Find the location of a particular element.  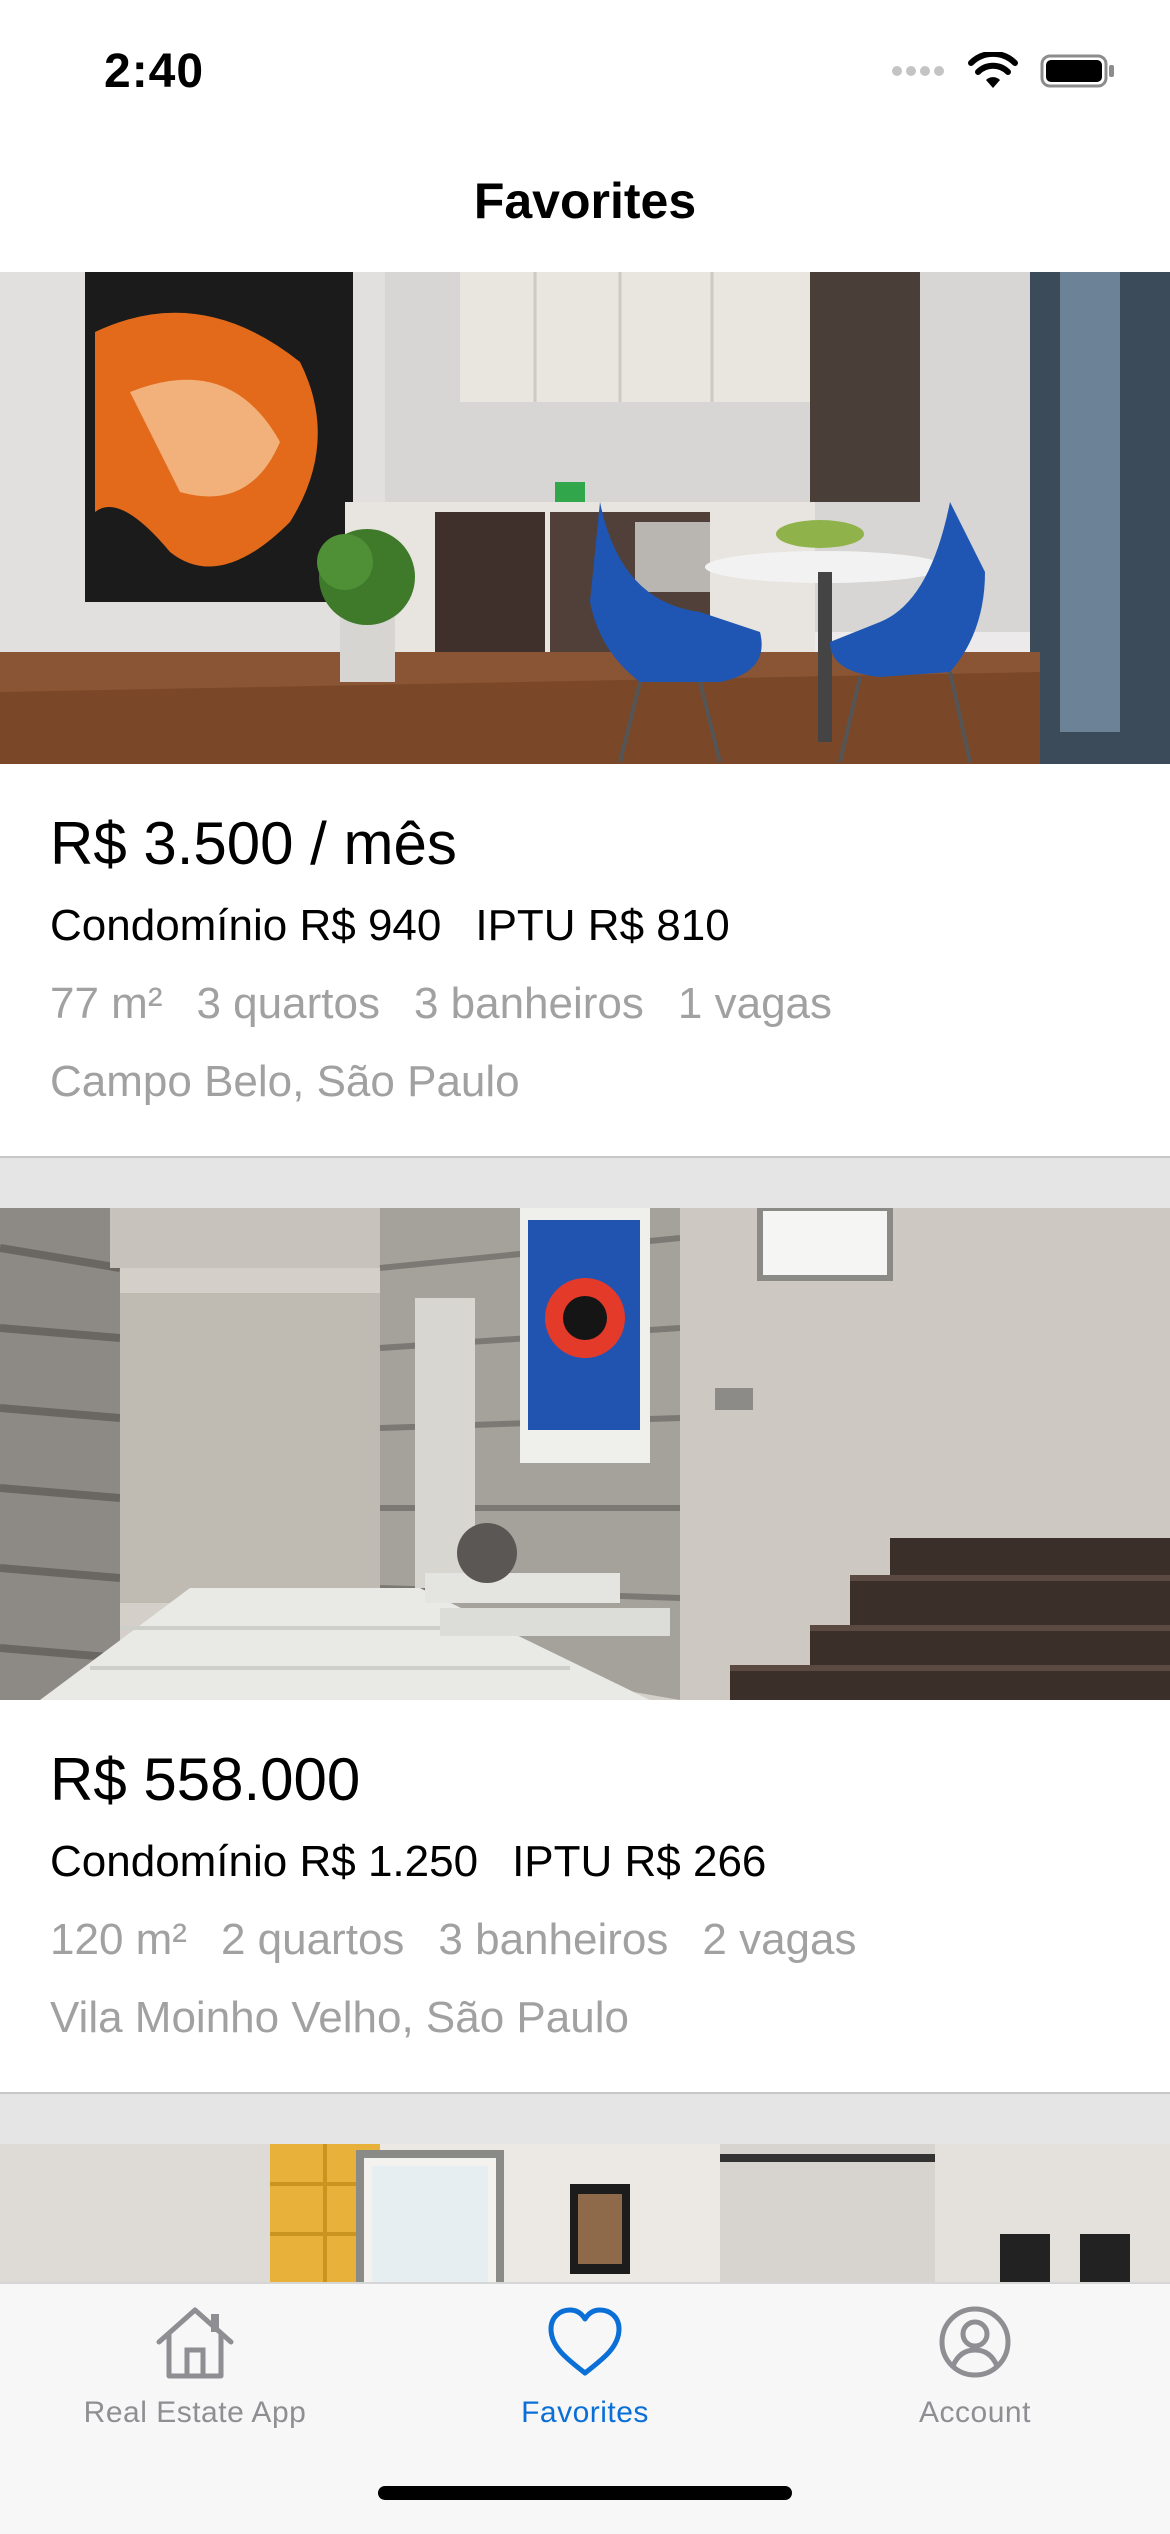

heart-icon is located at coordinates (585, 2341).